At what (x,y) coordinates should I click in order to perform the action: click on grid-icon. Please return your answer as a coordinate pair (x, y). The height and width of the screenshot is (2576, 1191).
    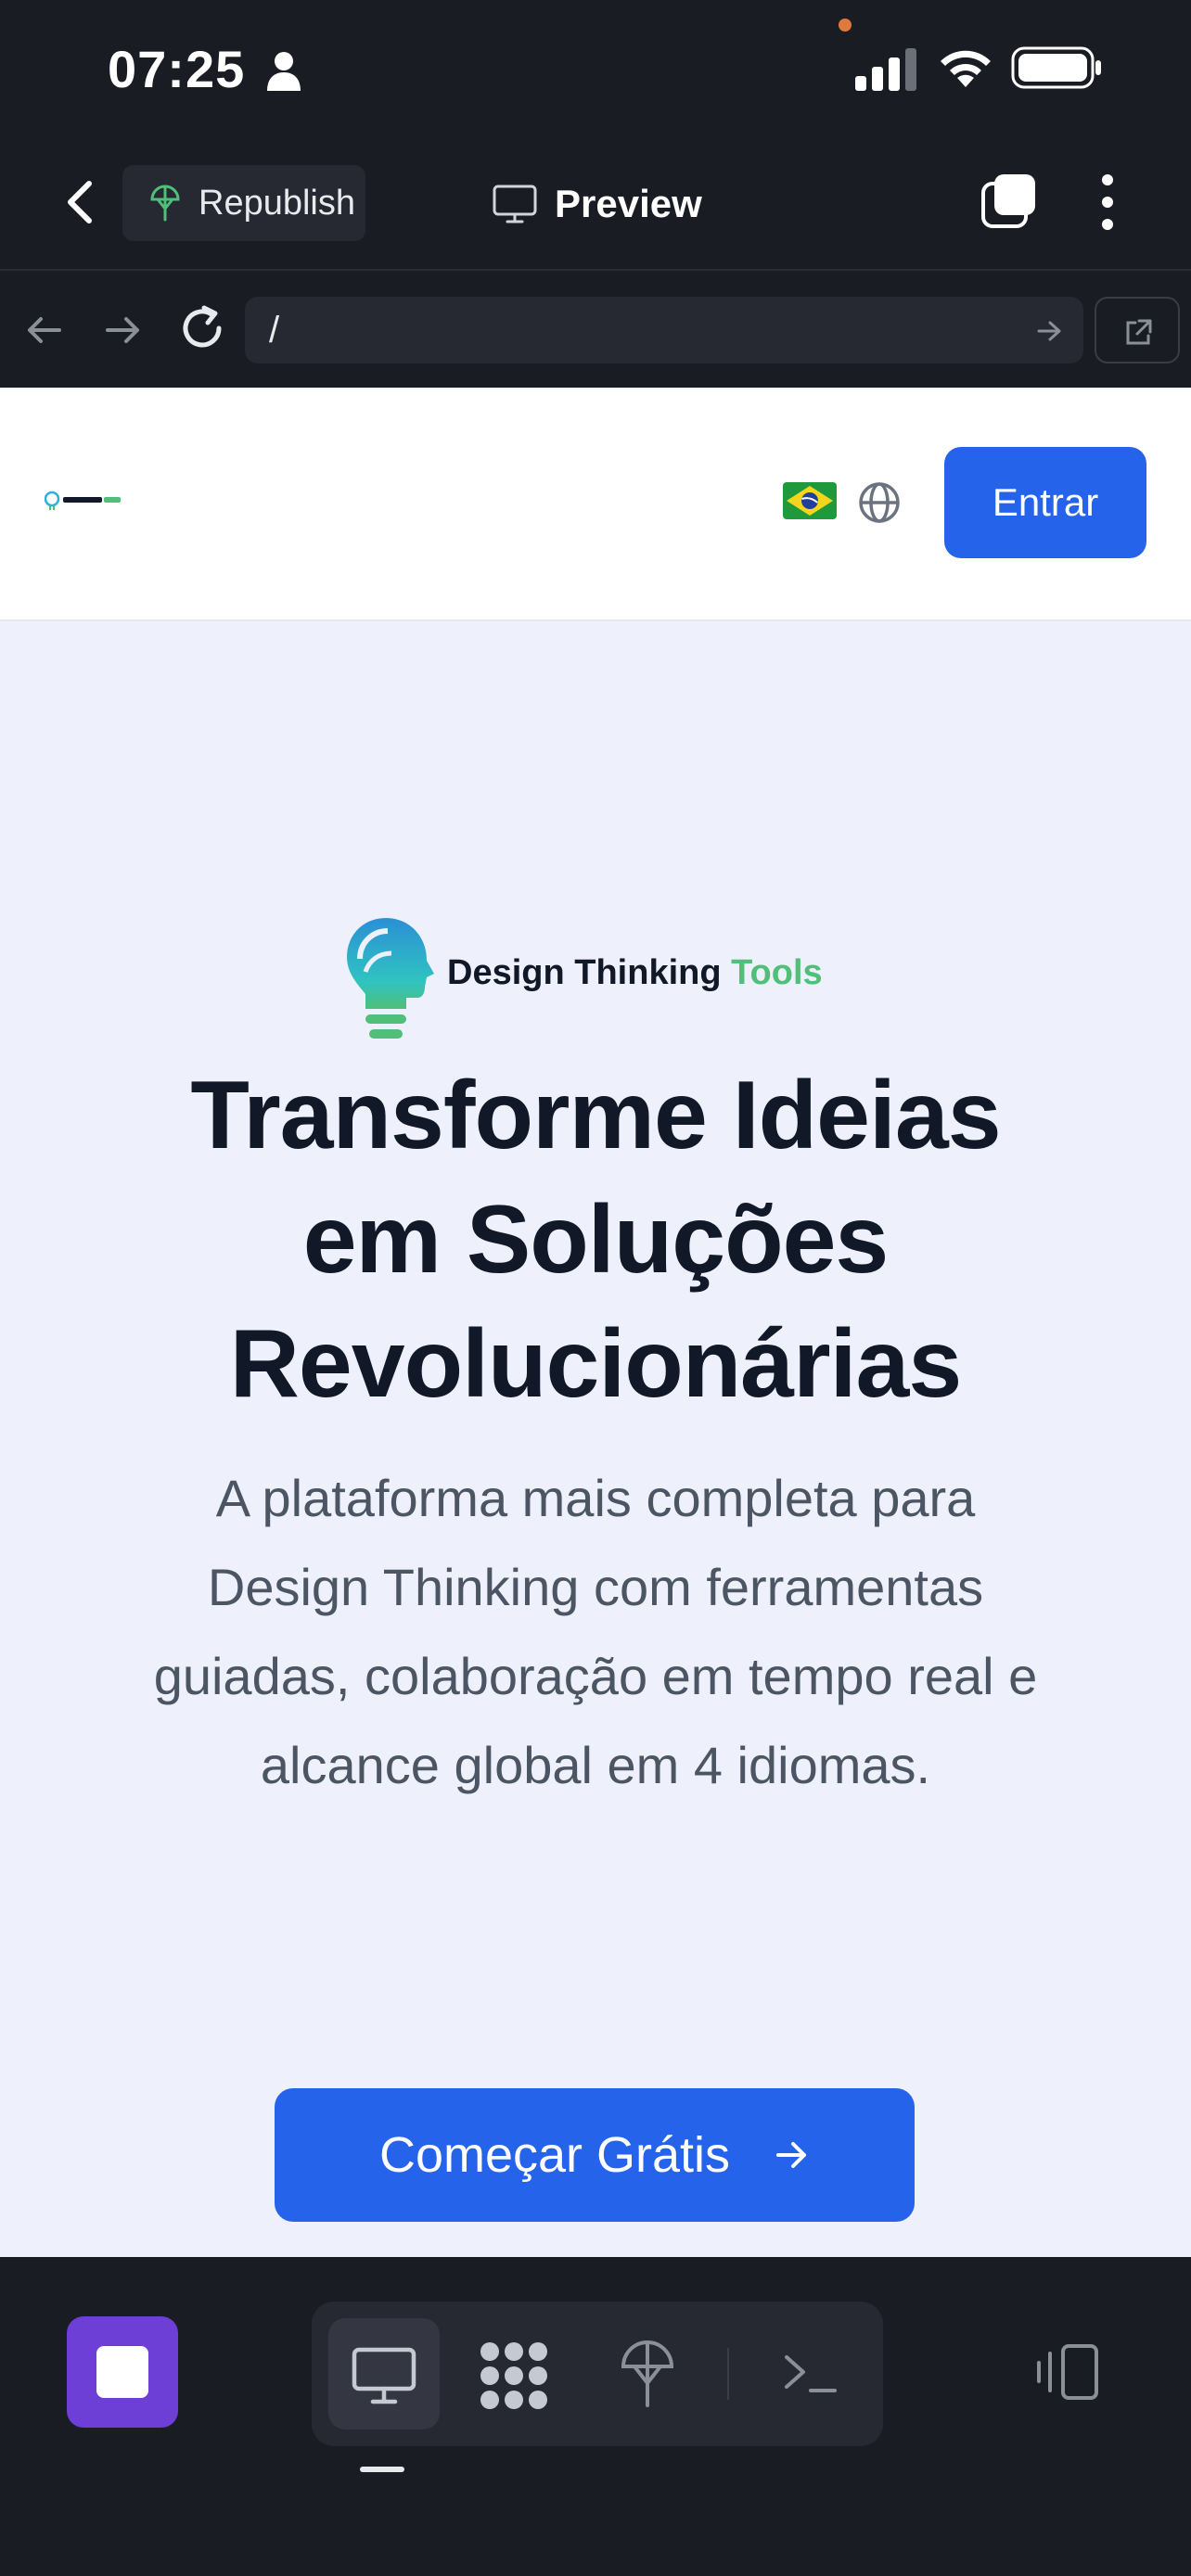
    Looking at the image, I should click on (514, 2375).